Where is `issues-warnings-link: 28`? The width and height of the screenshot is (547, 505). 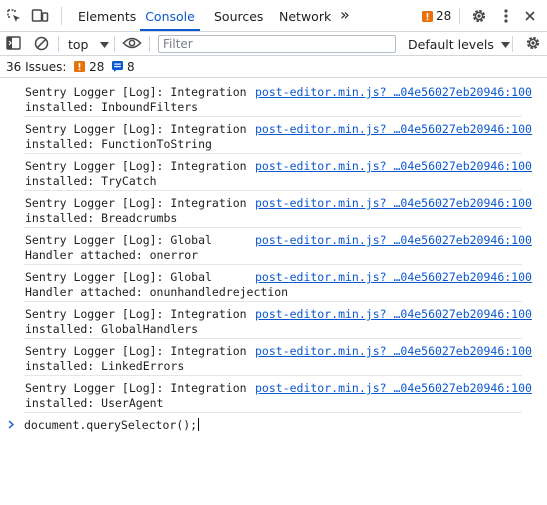
issues-warnings-link: 28 is located at coordinates (91, 67).